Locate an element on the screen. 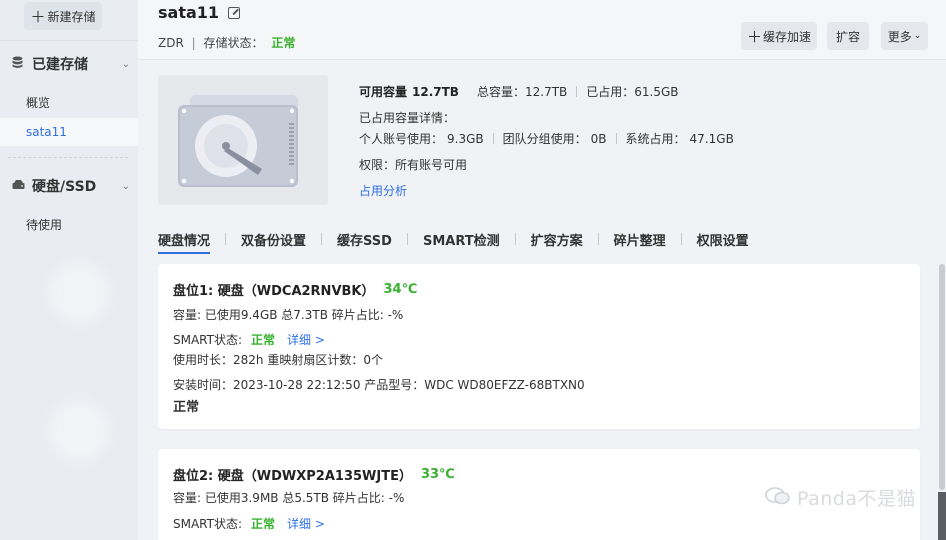  sidebar-item-unused: 待使用 is located at coordinates (69, 224).